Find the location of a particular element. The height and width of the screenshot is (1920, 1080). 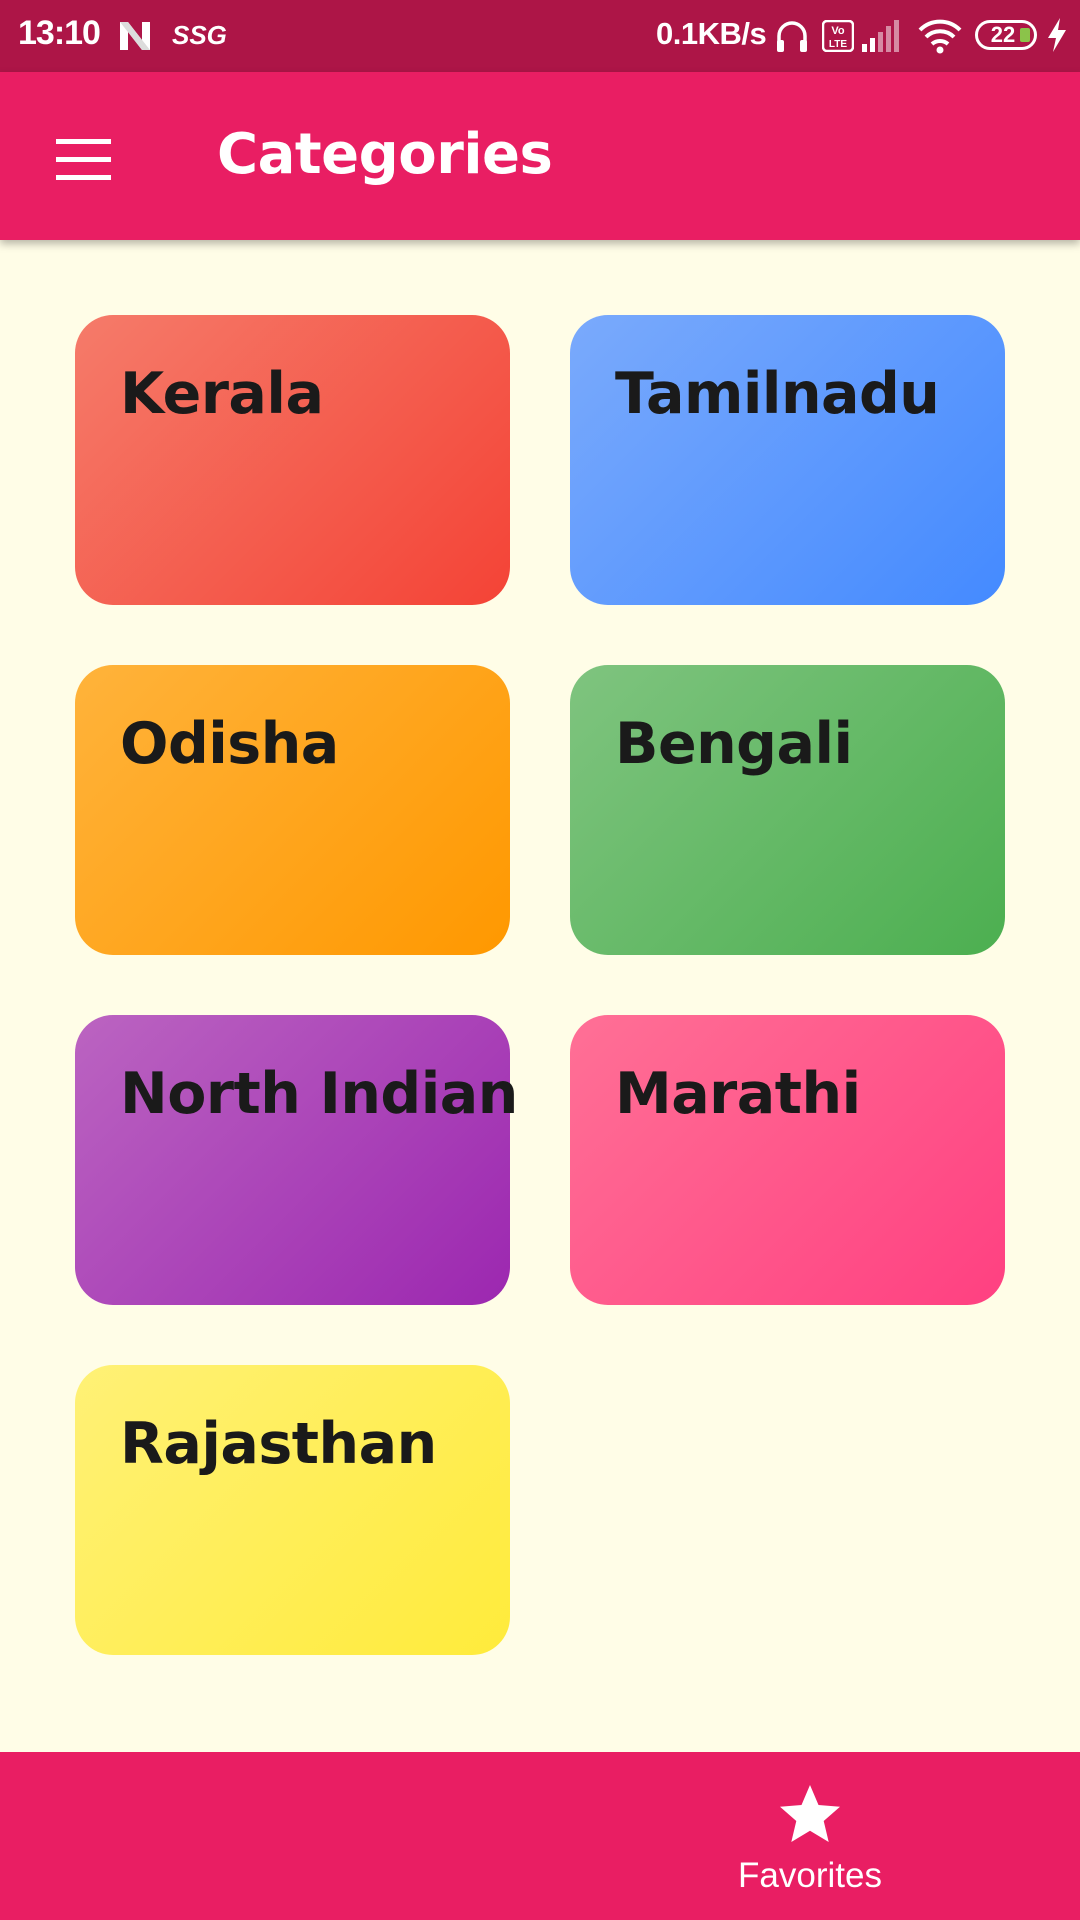

network-speed: 0.1KB/s is located at coordinates (711, 33).